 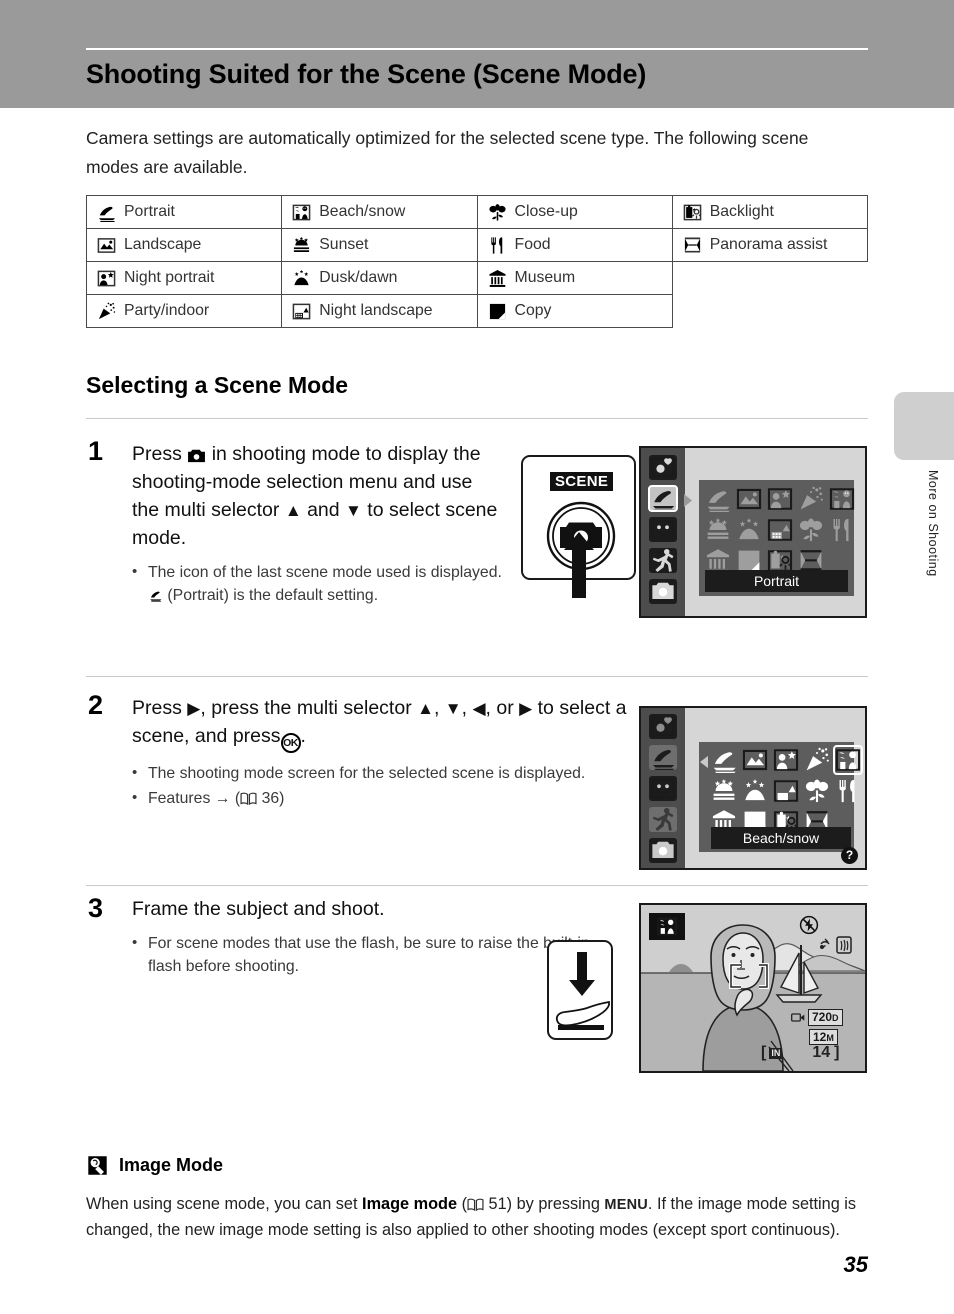 I want to click on smile-icon, so click(x=663, y=788).